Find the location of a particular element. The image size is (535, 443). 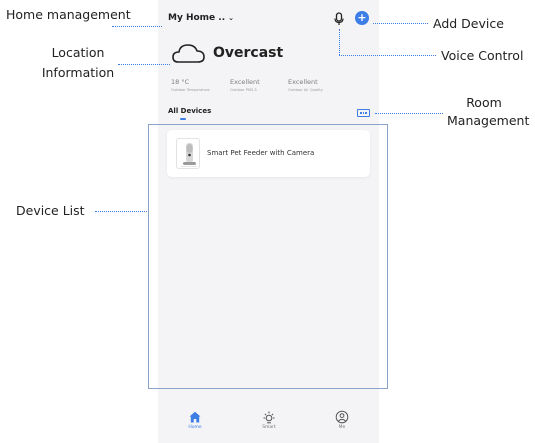

metric-pm25: Excellent Outdoor PM2.5 is located at coordinates (245, 85).